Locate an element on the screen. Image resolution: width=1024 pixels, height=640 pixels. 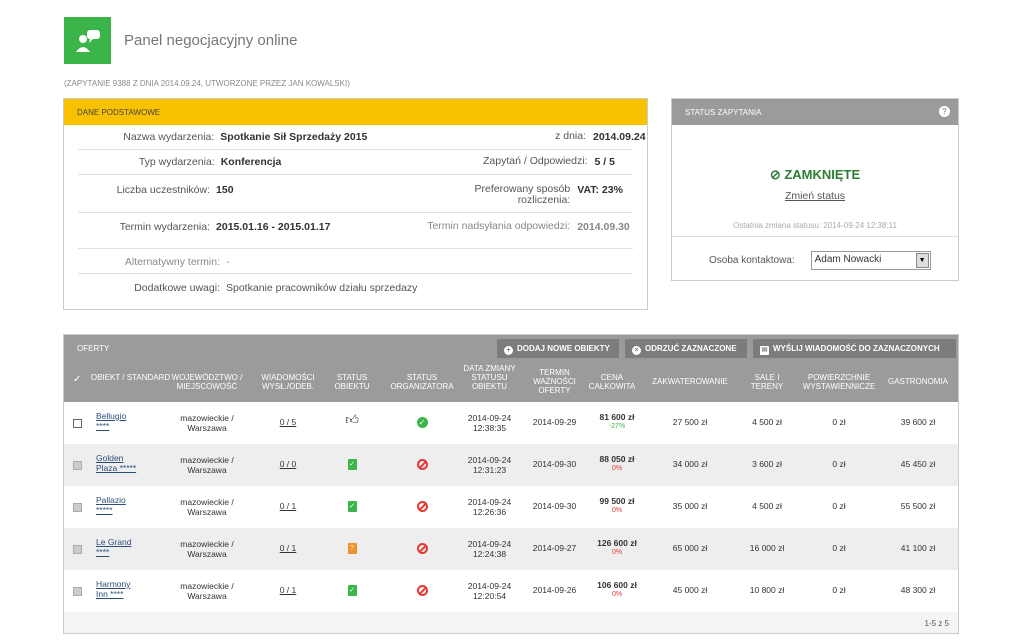
messages-link: 0 / 0 is located at coordinates (288, 464).